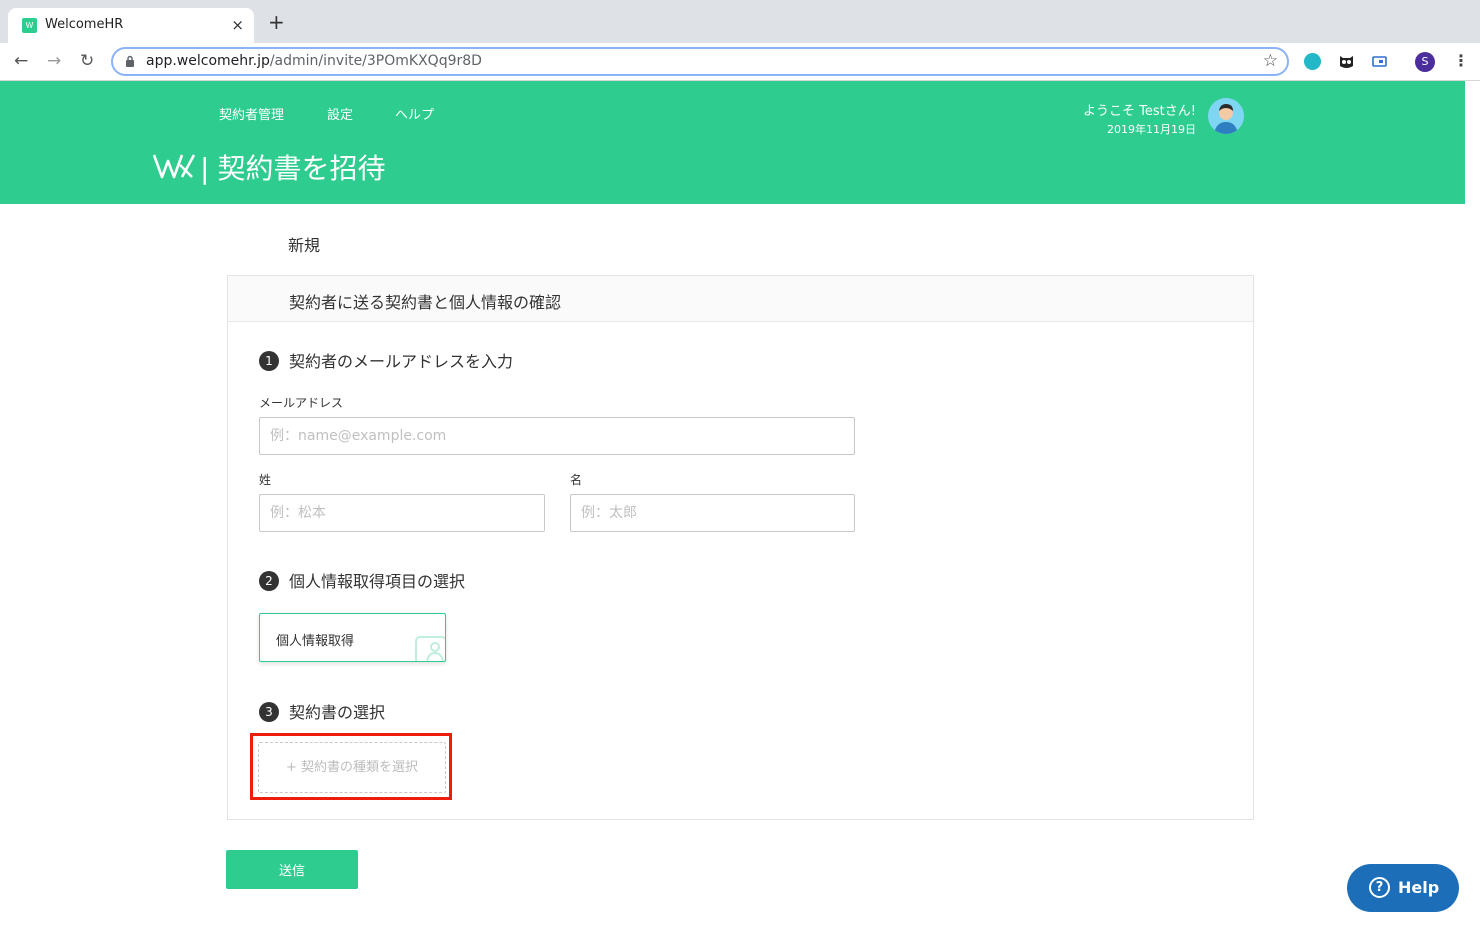 The image size is (1480, 925). Describe the element at coordinates (402, 513) in the screenshot. I see `last-name-input` at that location.